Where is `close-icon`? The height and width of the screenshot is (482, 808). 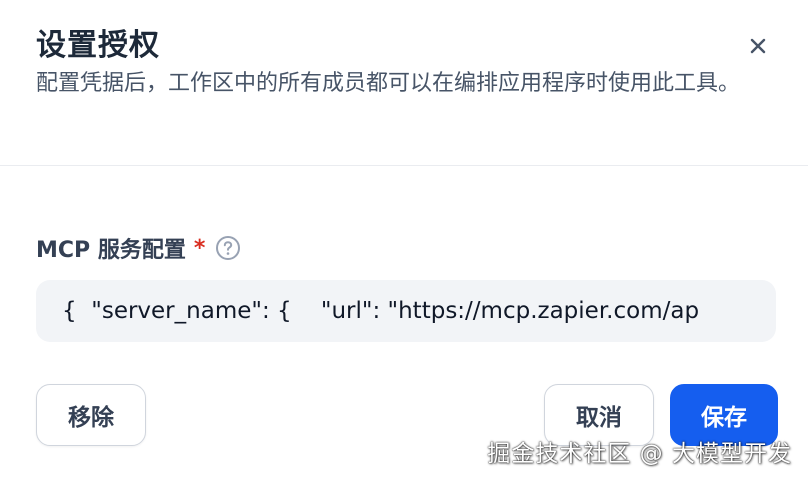
close-icon is located at coordinates (758, 46).